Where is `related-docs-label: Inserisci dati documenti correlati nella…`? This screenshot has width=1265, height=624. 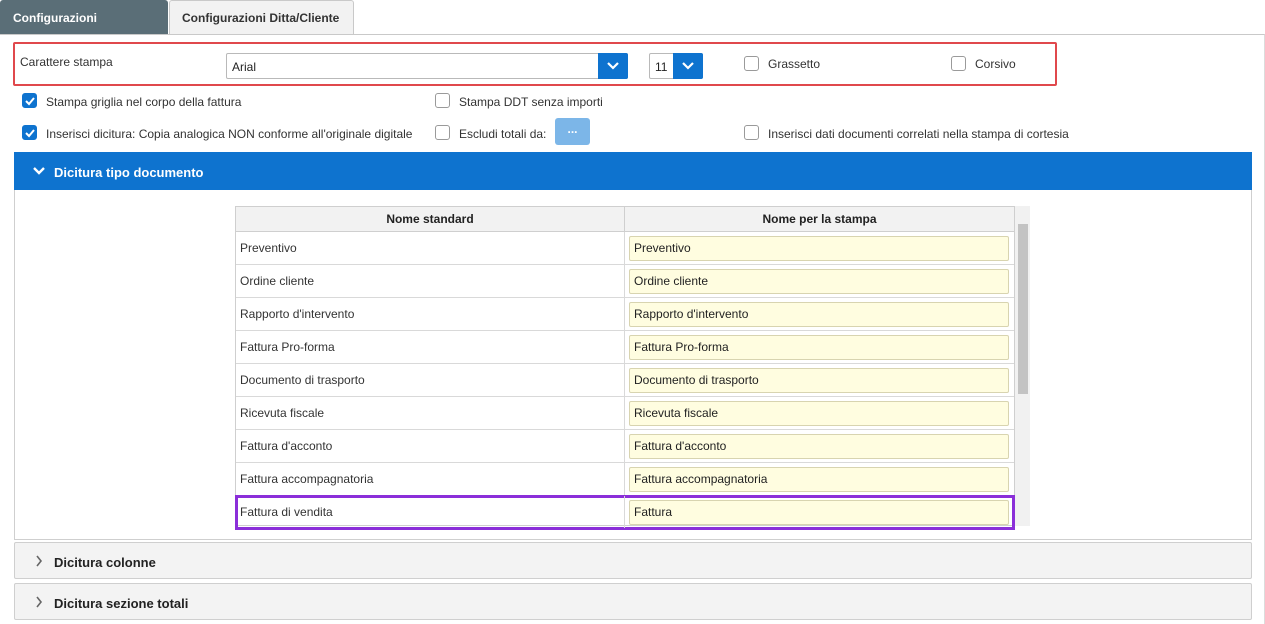 related-docs-label: Inserisci dati documenti correlati nella… is located at coordinates (918, 134).